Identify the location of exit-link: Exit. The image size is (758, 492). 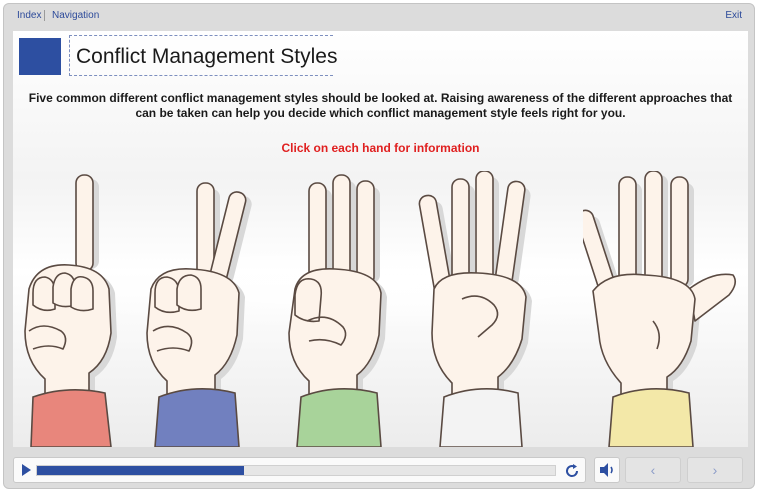
(733, 15).